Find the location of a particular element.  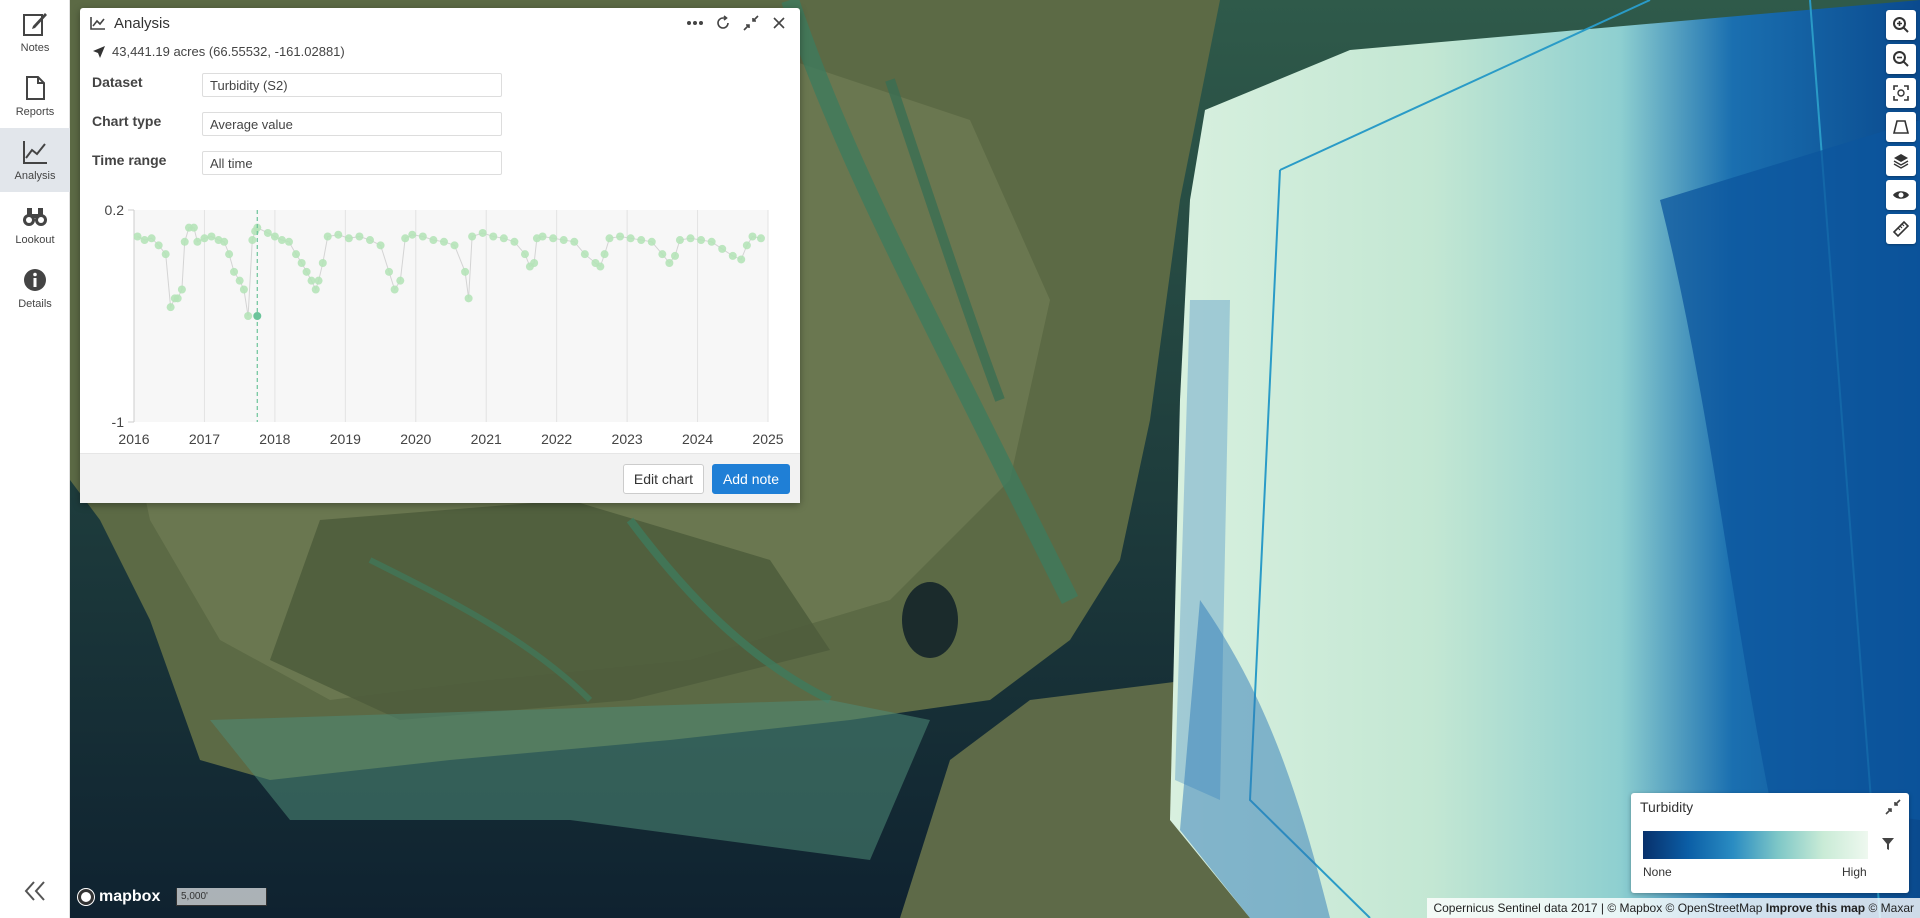

turbidity-legend: Turbidity None High is located at coordinates (1770, 843).